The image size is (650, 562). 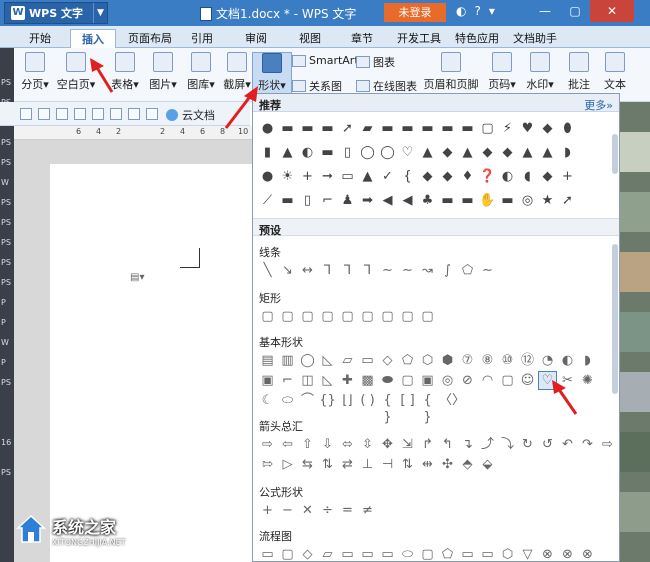 What do you see at coordinates (567, 176) in the screenshot?
I see `shape-item: +` at bounding box center [567, 176].